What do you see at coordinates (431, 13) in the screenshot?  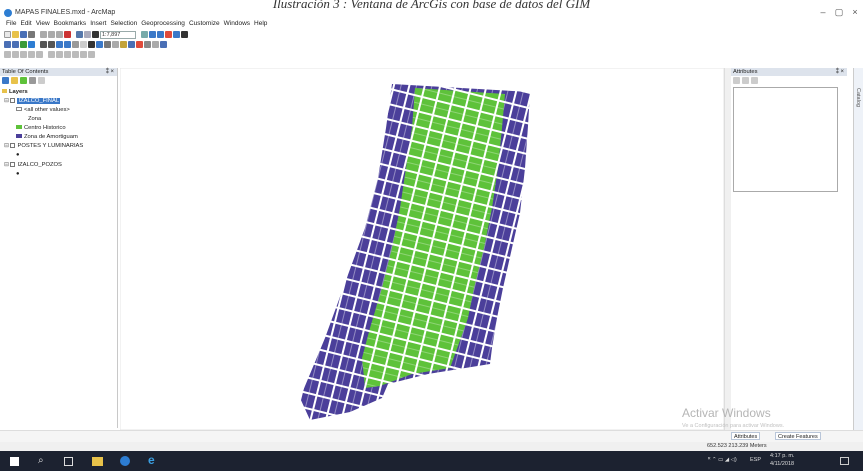 I see `title-bar: MAPAS FINALES.mxd - ArcMap – ▢ ×` at bounding box center [431, 13].